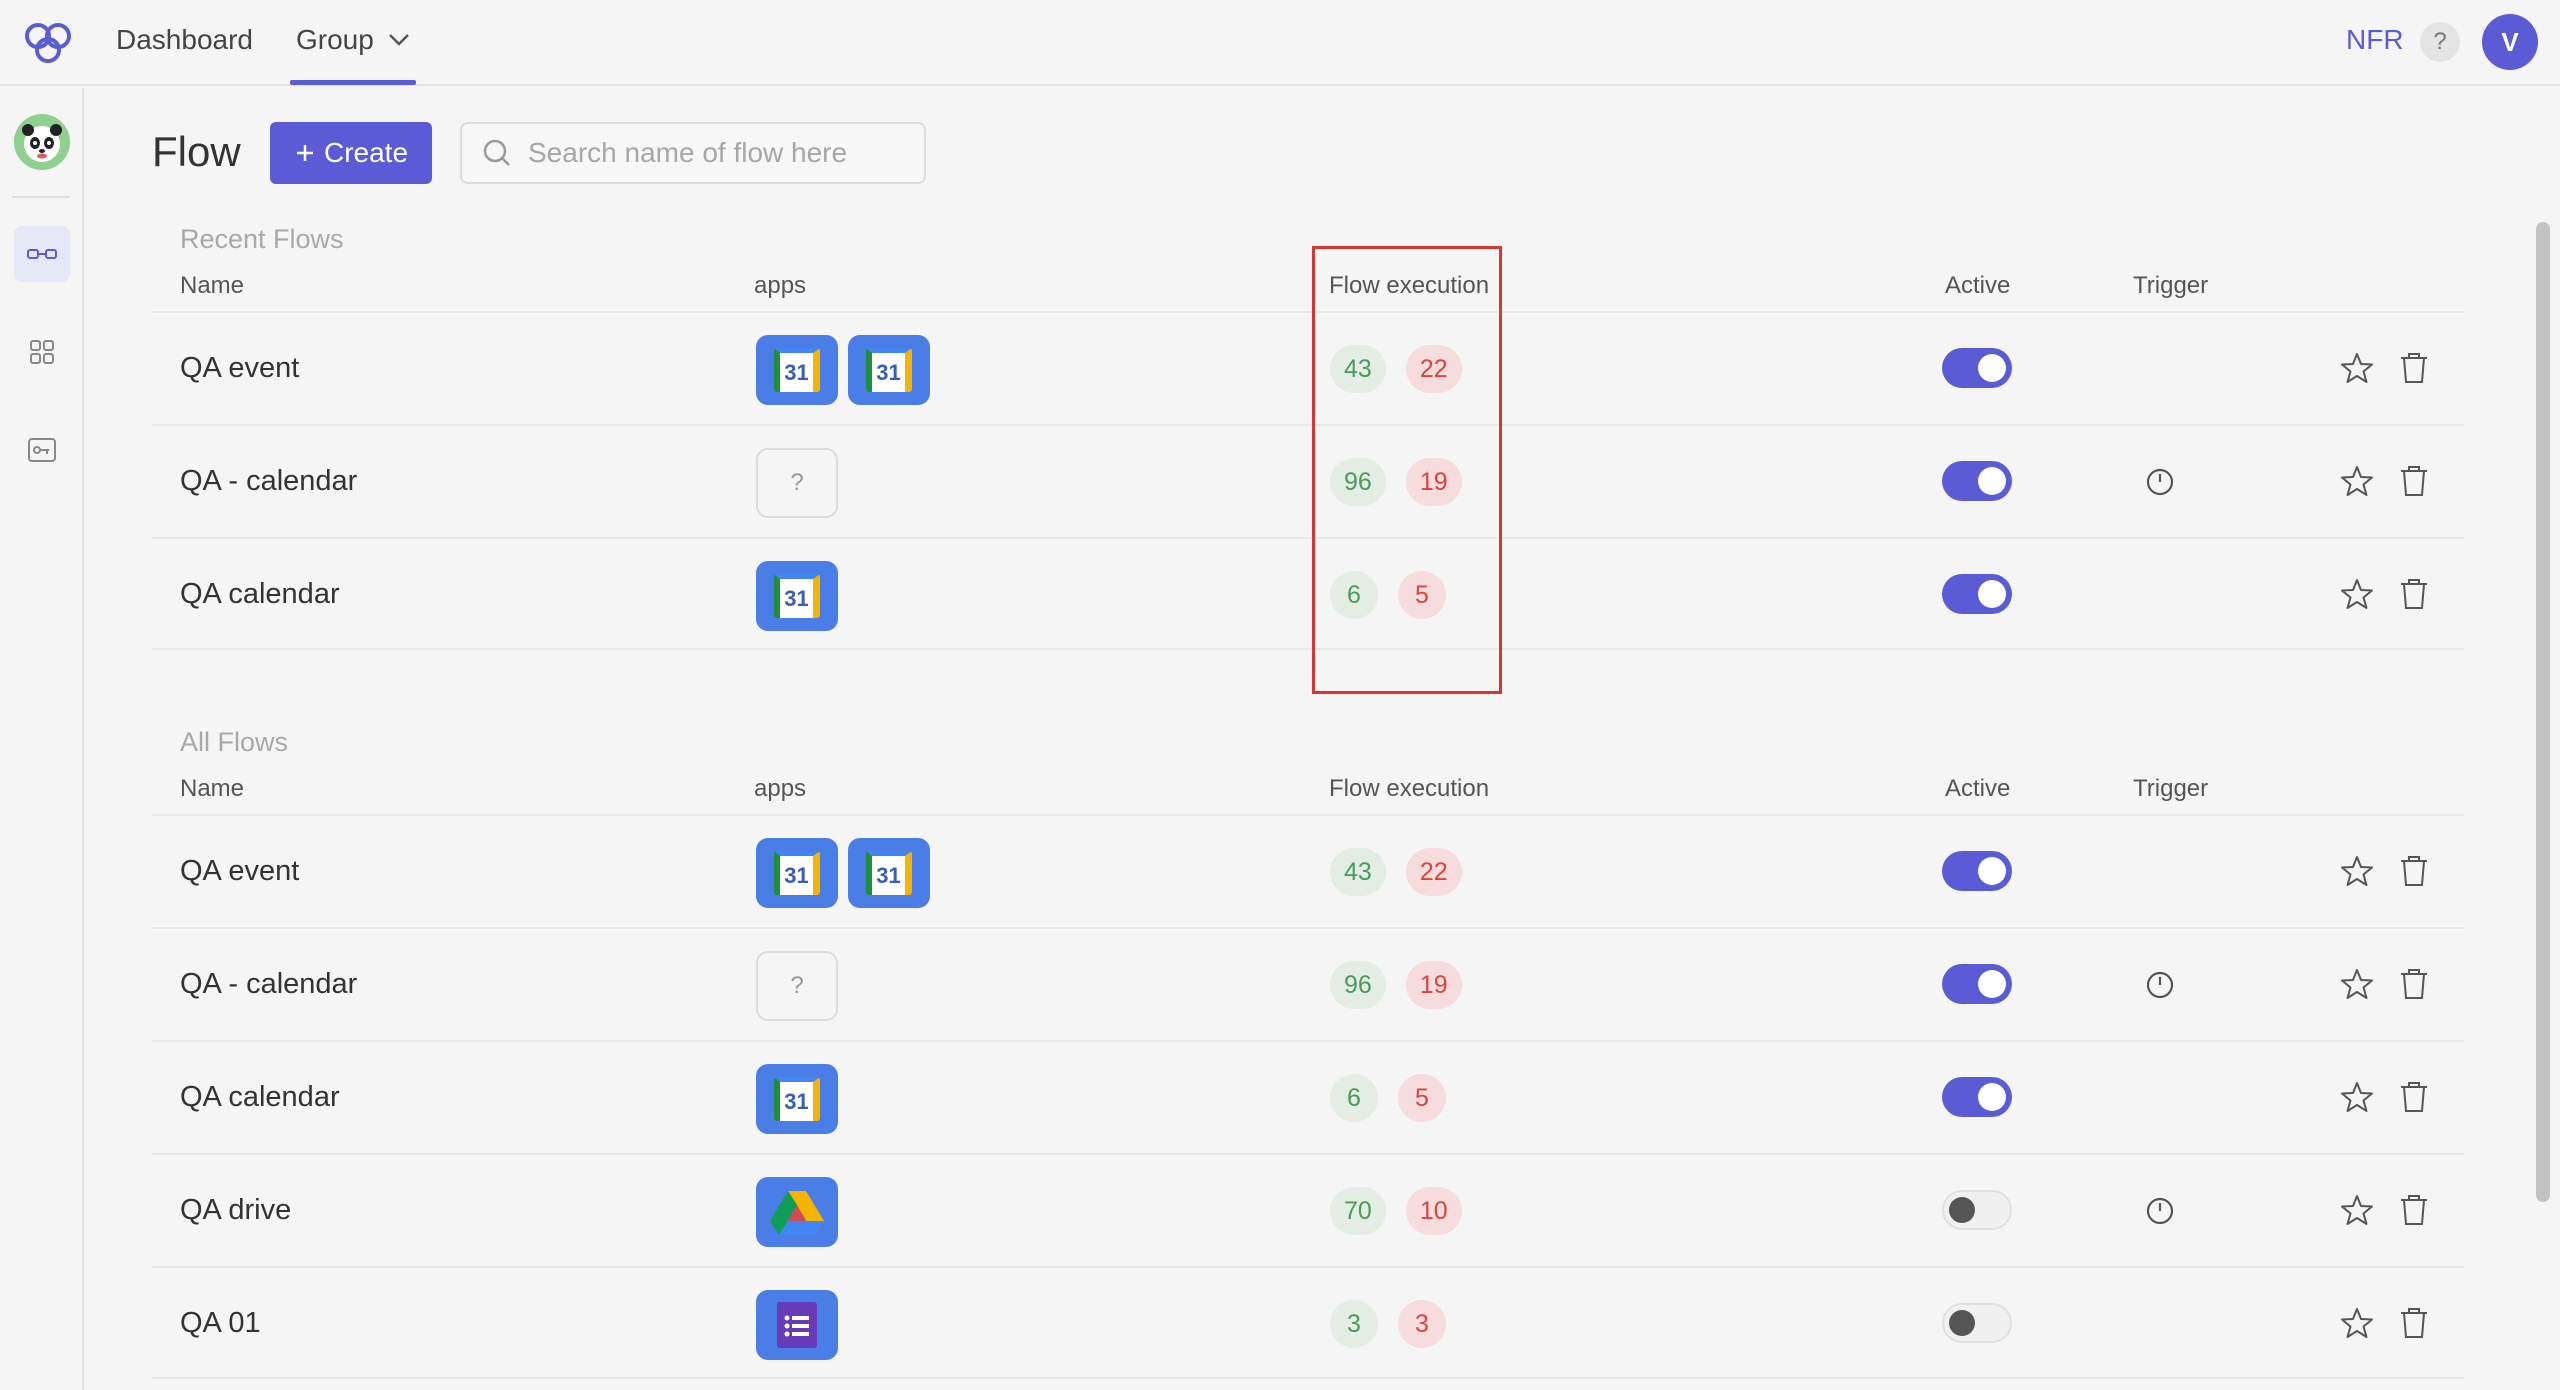  Describe the element at coordinates (48, 42) in the screenshot. I see `app-logo-icon` at that location.